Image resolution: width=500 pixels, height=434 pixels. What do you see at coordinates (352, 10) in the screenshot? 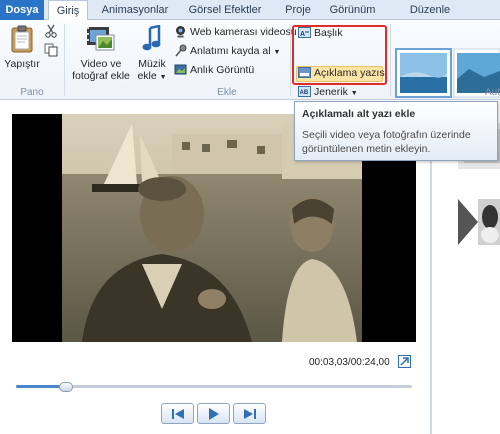
I see `tab-view: Görünüm` at bounding box center [352, 10].